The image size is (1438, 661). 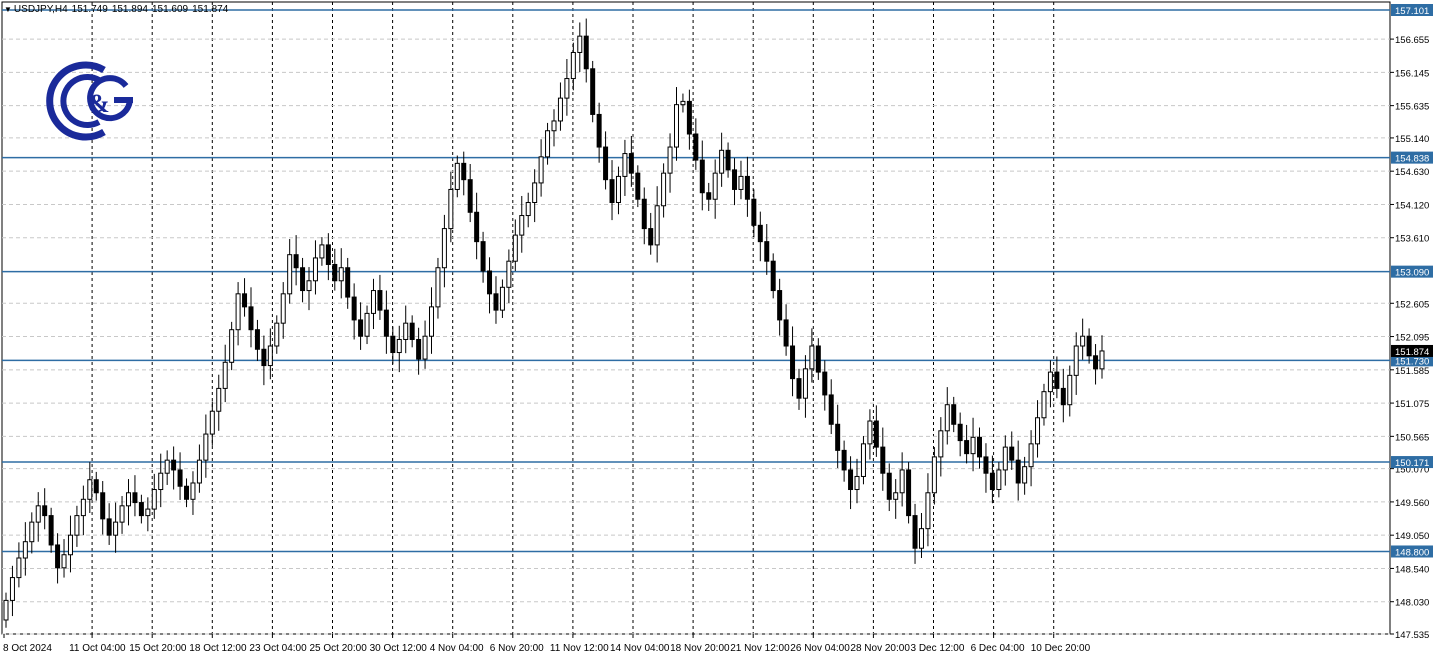 I want to click on price-tick-label: 150.565, so click(x=1412, y=437).